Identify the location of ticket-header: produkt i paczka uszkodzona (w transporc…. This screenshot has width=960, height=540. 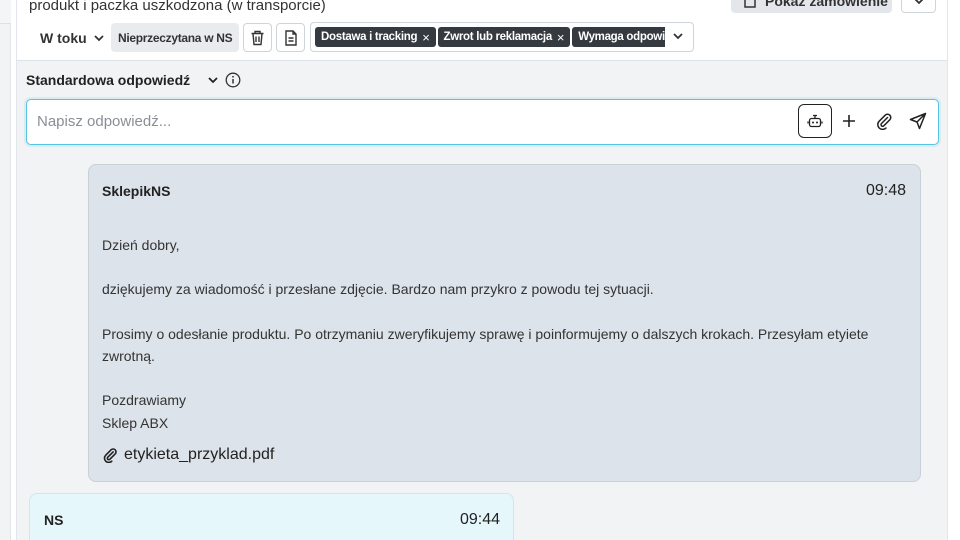
(482, 30).